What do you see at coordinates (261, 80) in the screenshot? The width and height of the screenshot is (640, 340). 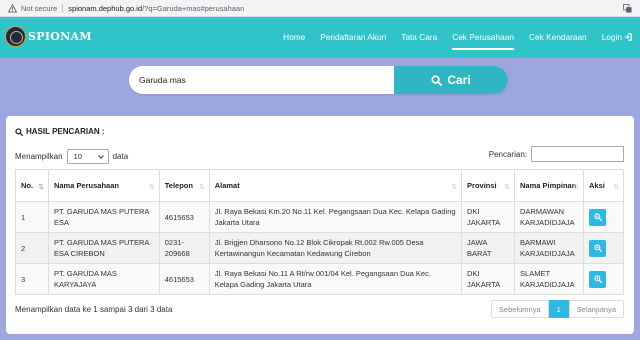 I see `search-input` at bounding box center [261, 80].